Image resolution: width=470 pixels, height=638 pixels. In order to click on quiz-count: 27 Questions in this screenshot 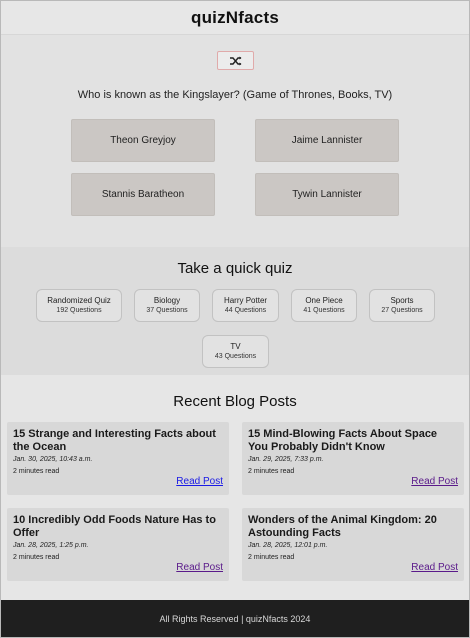, I will do `click(402, 310)`.